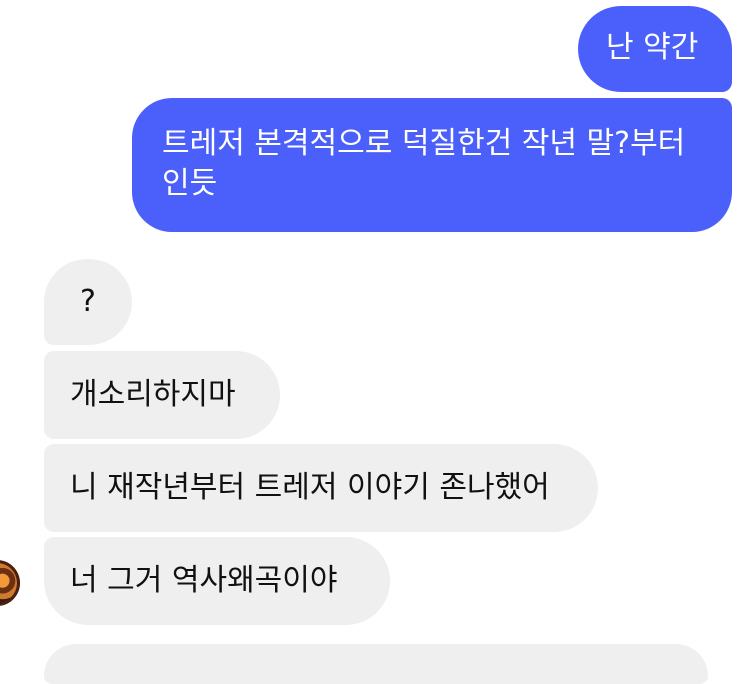  I want to click on message-text: 트레저 본격적으로 덕질한건 작년 말?부터인듯, so click(424, 163).